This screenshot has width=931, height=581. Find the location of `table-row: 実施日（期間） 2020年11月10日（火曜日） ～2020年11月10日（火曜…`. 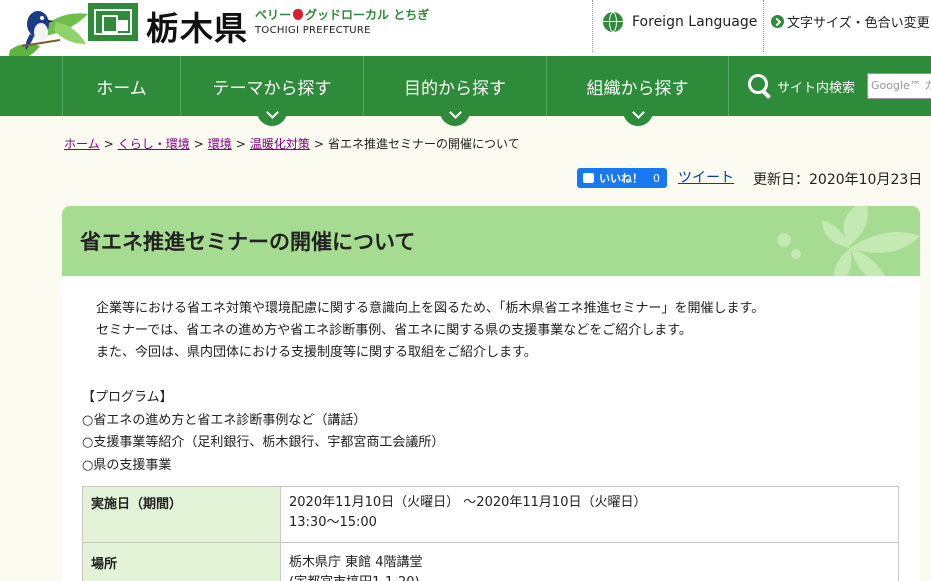

table-row: 実施日（期間） 2020年11月10日（火曜日） ～2020年11月10日（火曜… is located at coordinates (490, 514).